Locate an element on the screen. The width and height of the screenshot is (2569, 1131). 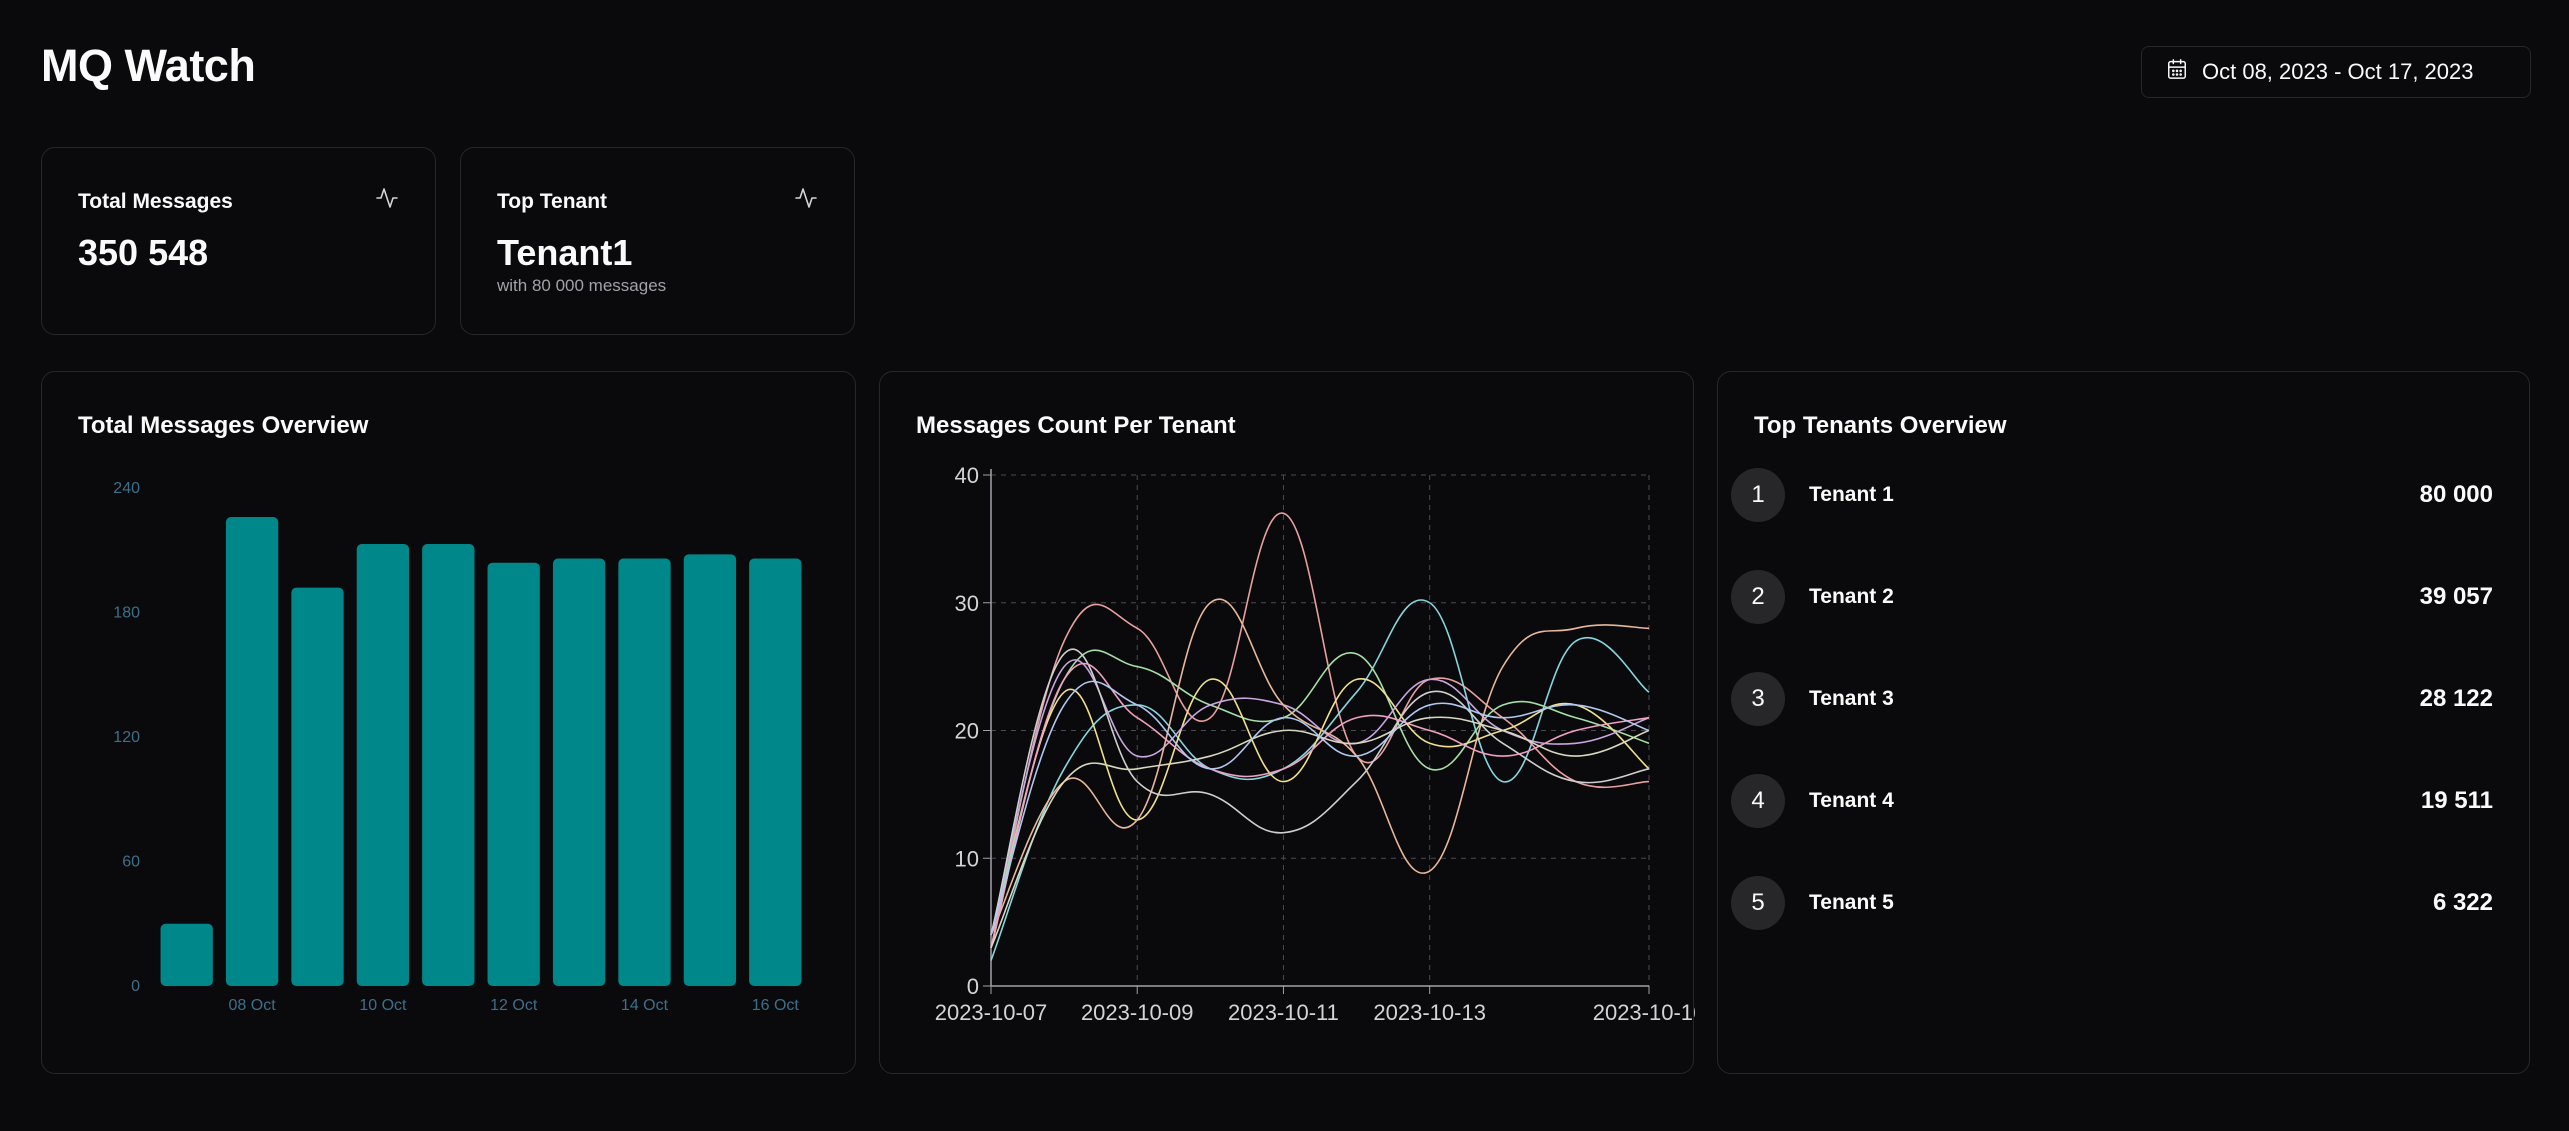
rank-badge: 3 is located at coordinates (1758, 699).